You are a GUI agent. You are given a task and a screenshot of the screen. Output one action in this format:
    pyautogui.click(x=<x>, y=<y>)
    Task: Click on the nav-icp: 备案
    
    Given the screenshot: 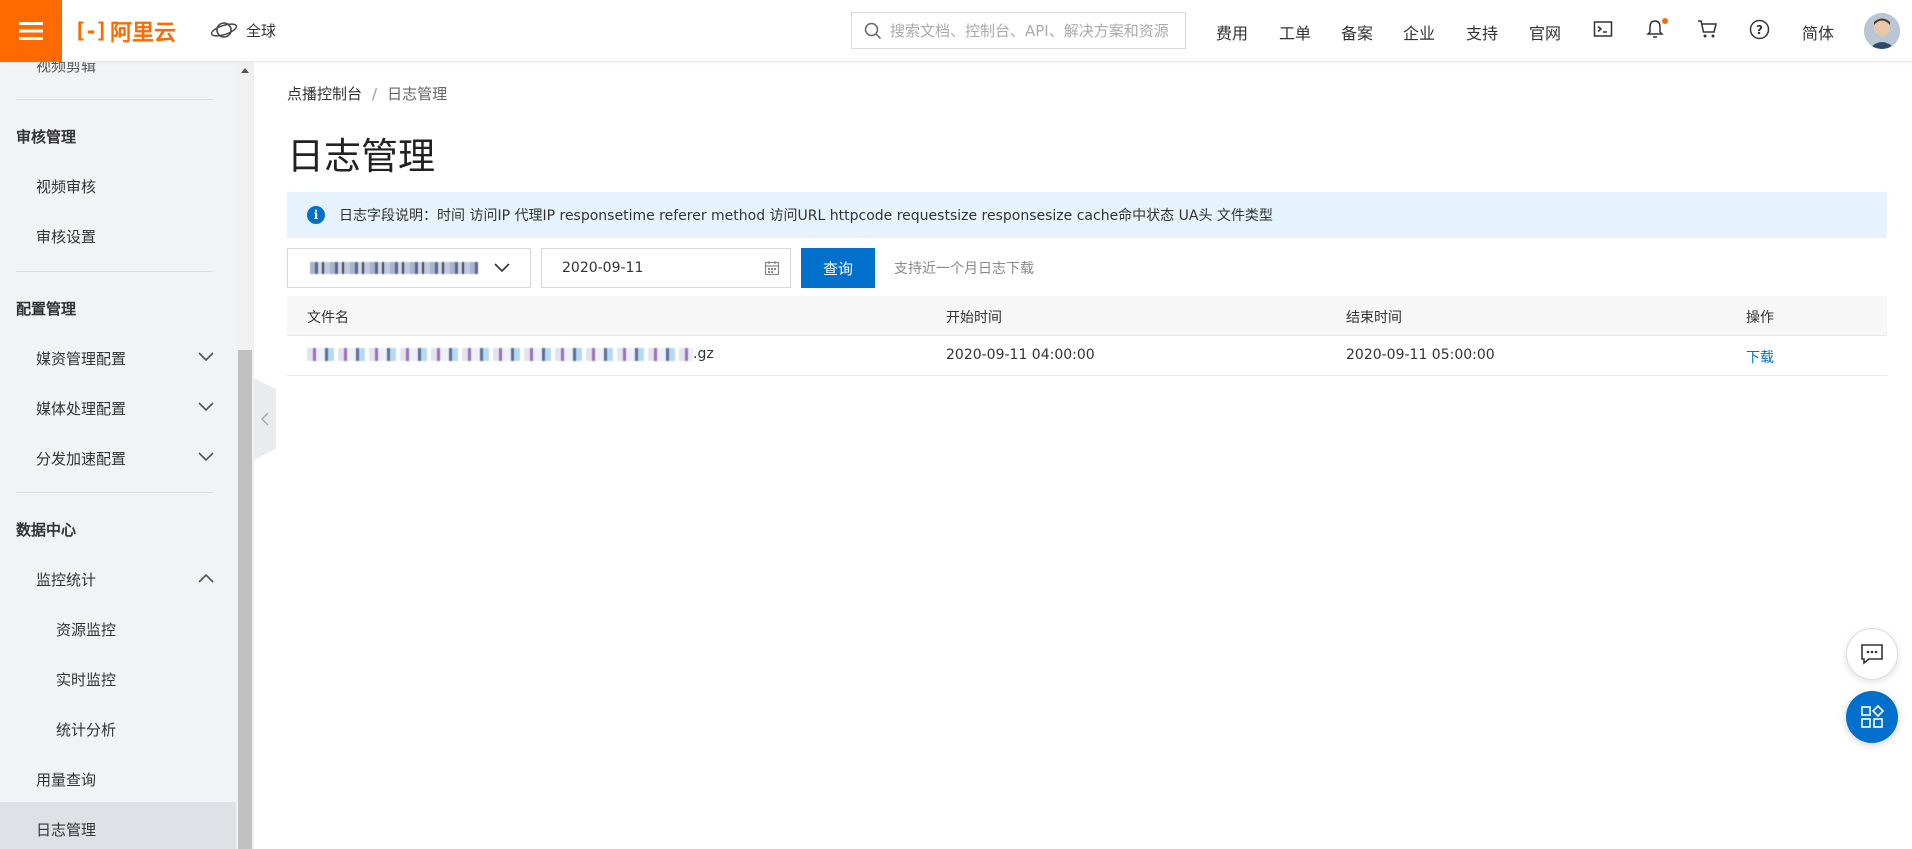 What is the action you would take?
    pyautogui.click(x=1357, y=32)
    